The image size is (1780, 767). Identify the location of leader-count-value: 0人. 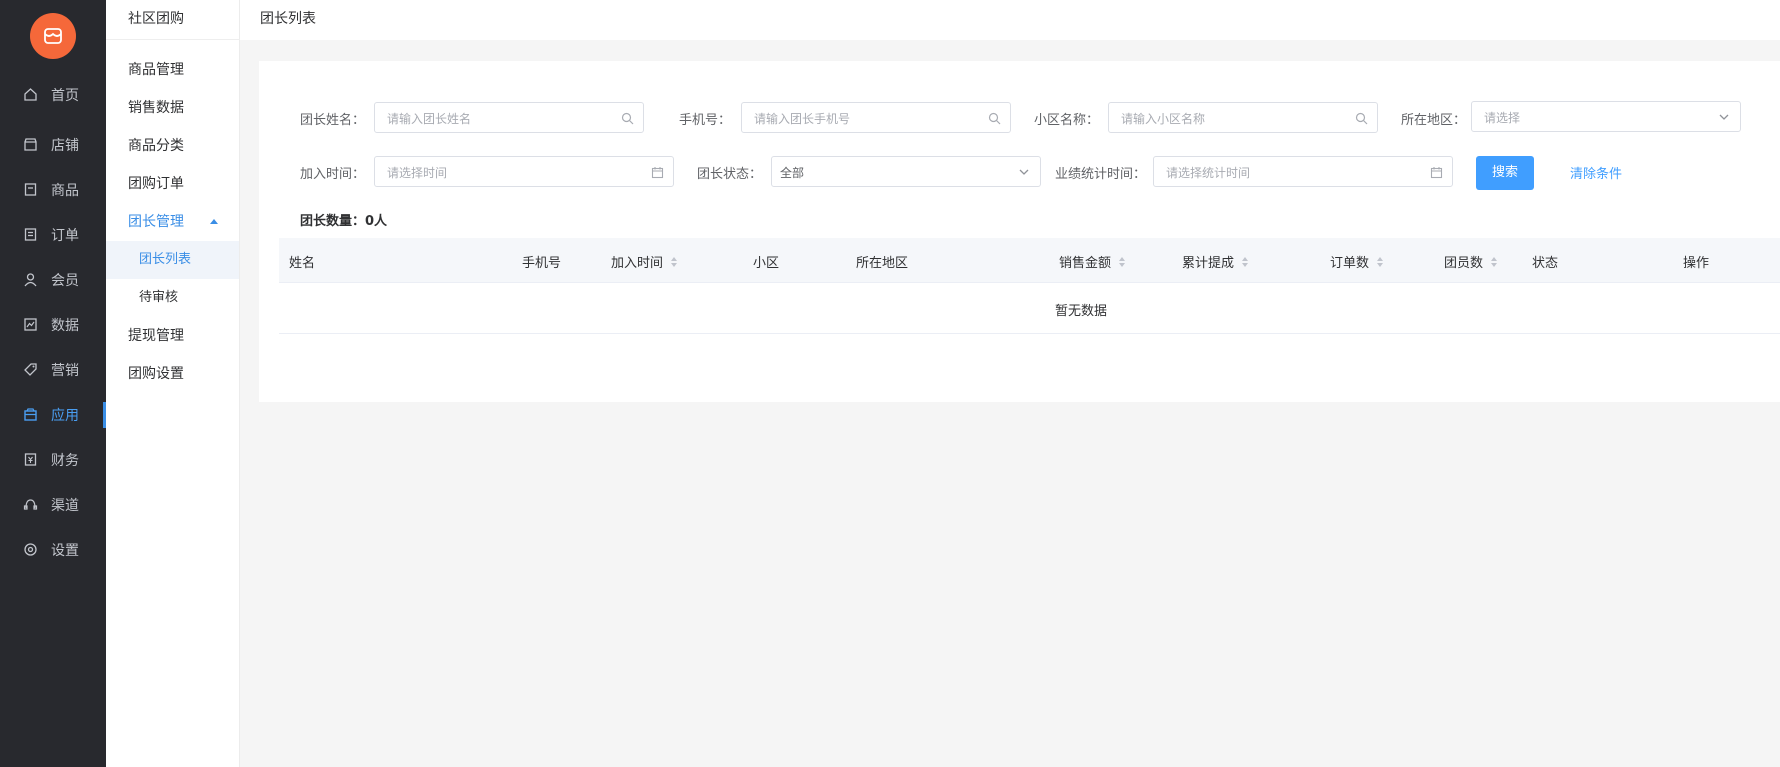
(376, 221).